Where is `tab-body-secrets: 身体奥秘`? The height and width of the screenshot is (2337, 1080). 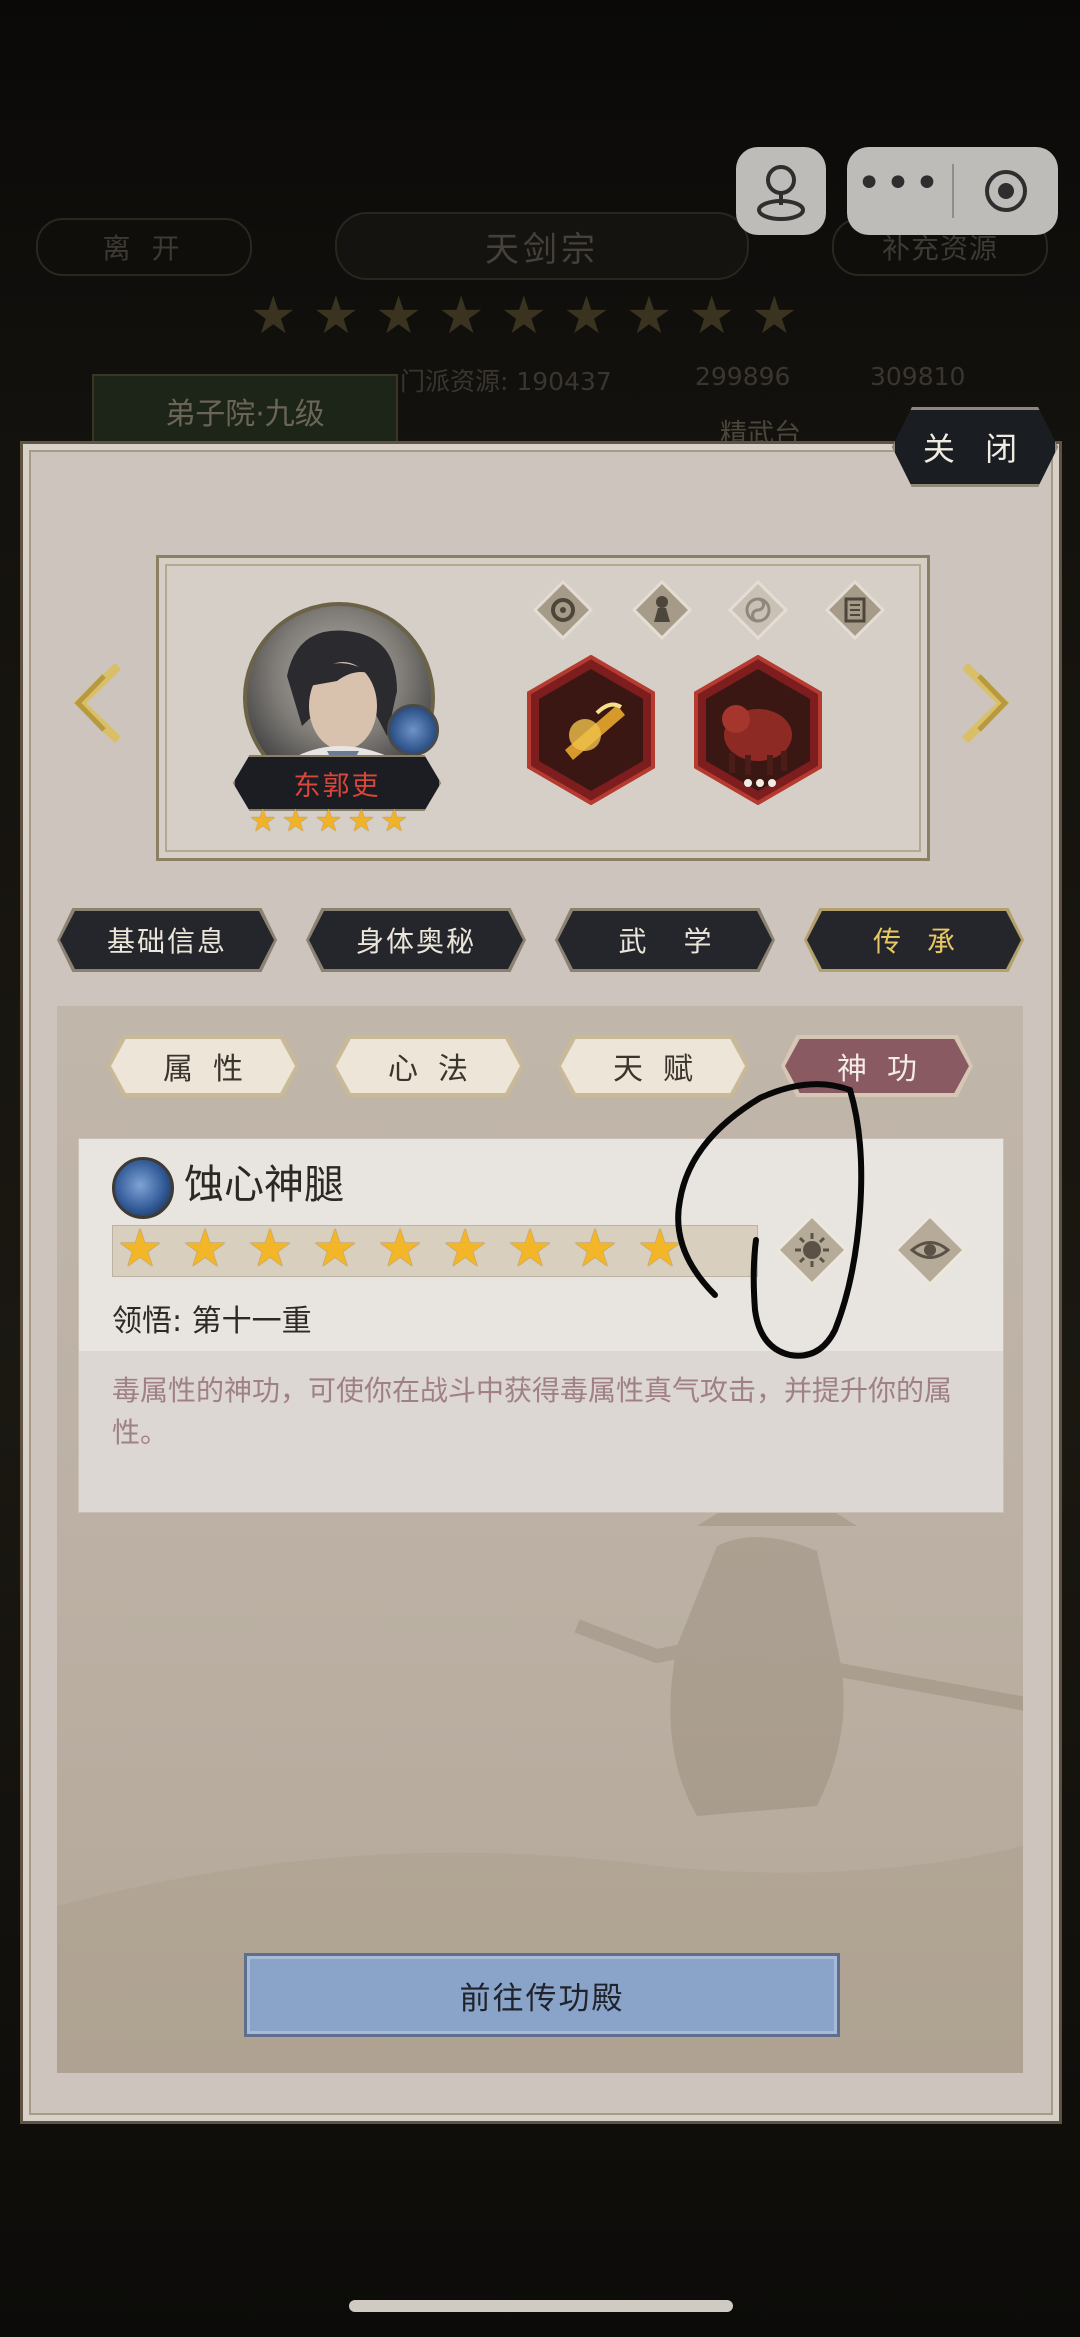 tab-body-secrets: 身体奥秘 is located at coordinates (416, 940).